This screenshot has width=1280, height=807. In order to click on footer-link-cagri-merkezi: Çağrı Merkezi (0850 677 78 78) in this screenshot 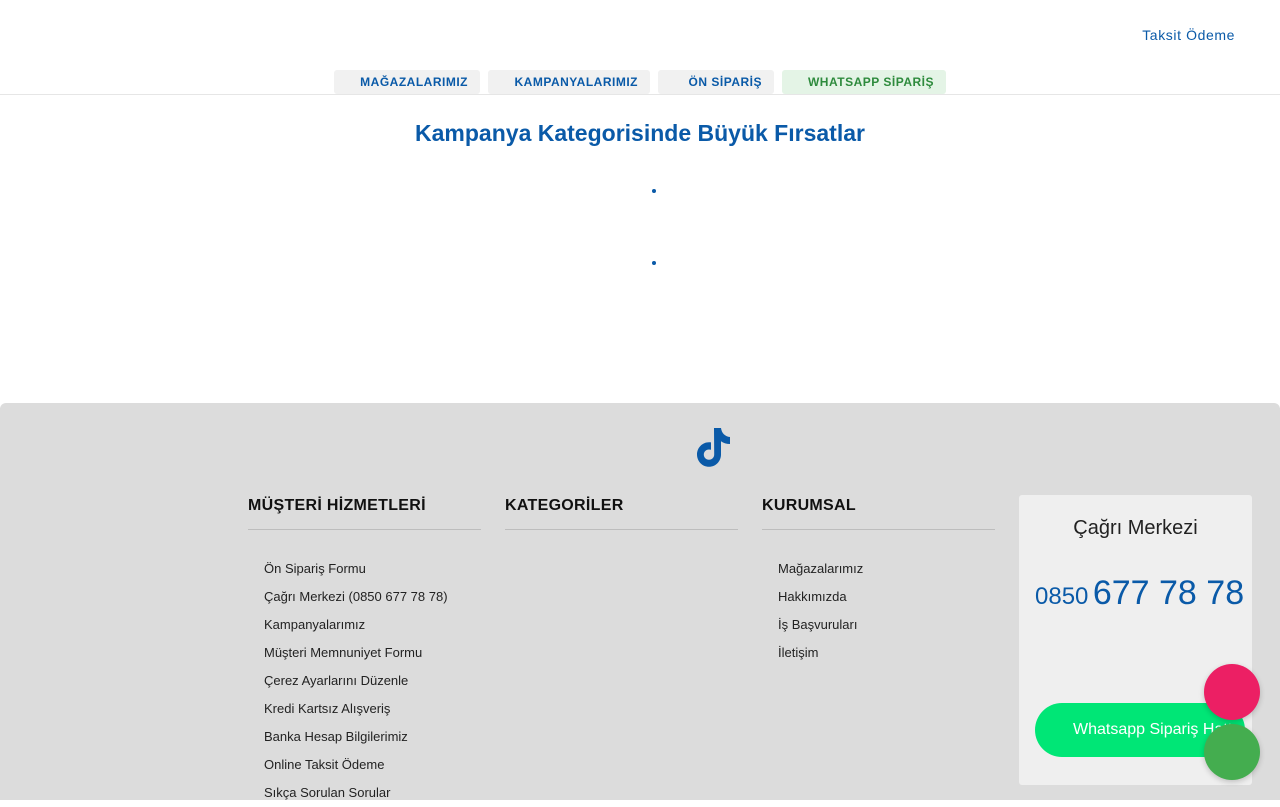, I will do `click(356, 597)`.